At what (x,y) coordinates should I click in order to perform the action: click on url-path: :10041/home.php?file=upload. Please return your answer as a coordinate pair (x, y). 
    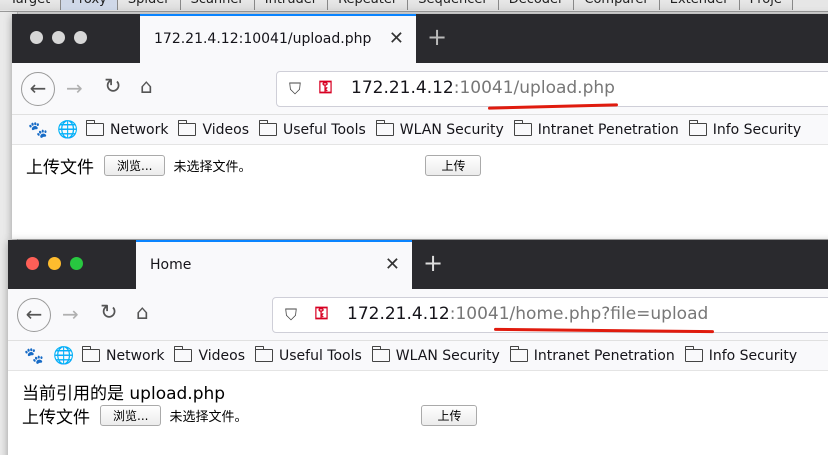
    Looking at the image, I should click on (579, 314).